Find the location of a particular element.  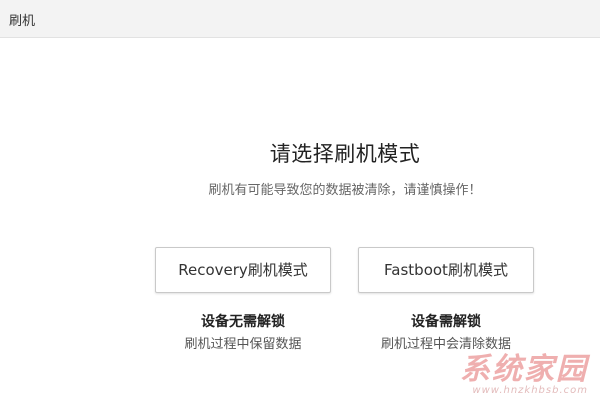

warning-subtitle: 刷机有可能导致您的数据被清除，请谨慎操作！ is located at coordinates (345, 190).